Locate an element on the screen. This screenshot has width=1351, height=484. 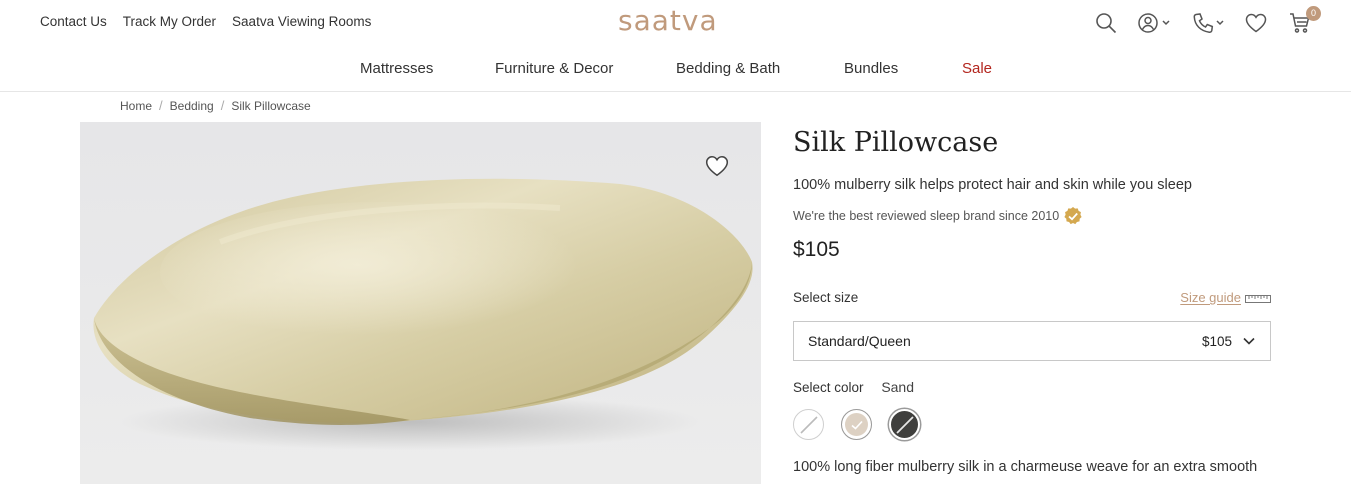
nav-bedding-bath: Bedding & Bath is located at coordinates (728, 68).